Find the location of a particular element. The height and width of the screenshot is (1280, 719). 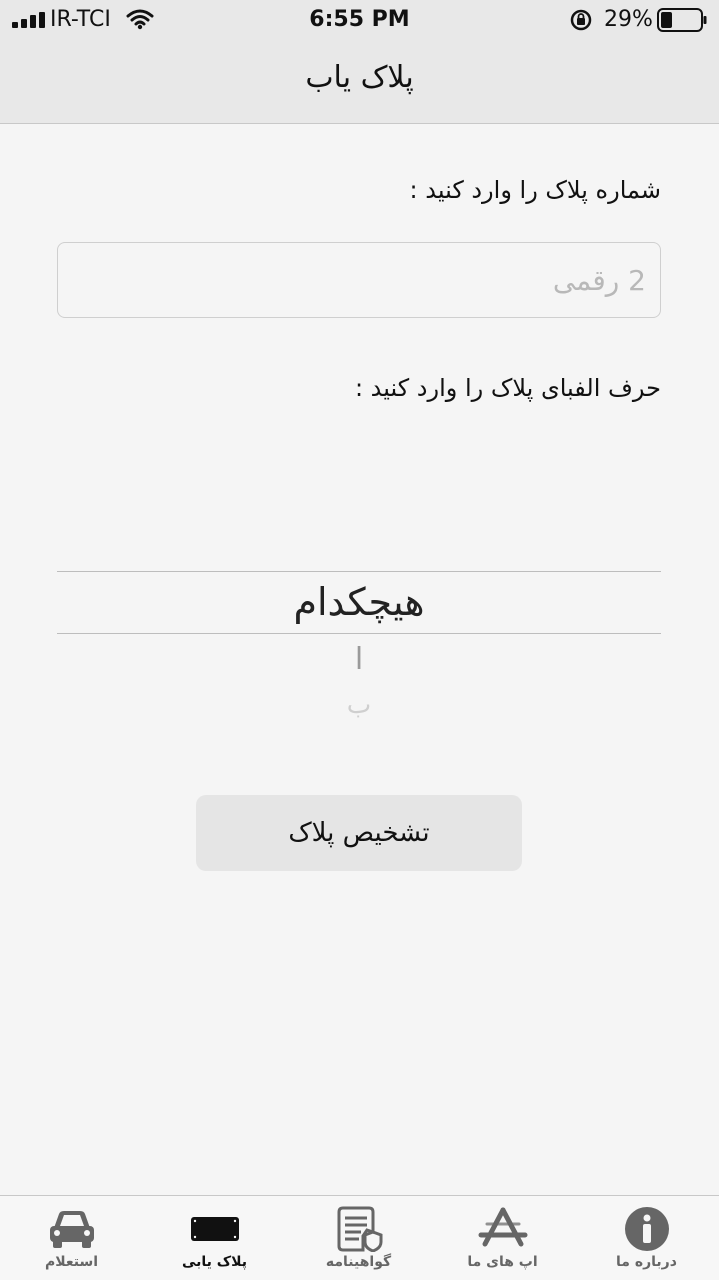

tab-our-apps: اپ های ما is located at coordinates (502, 1238).